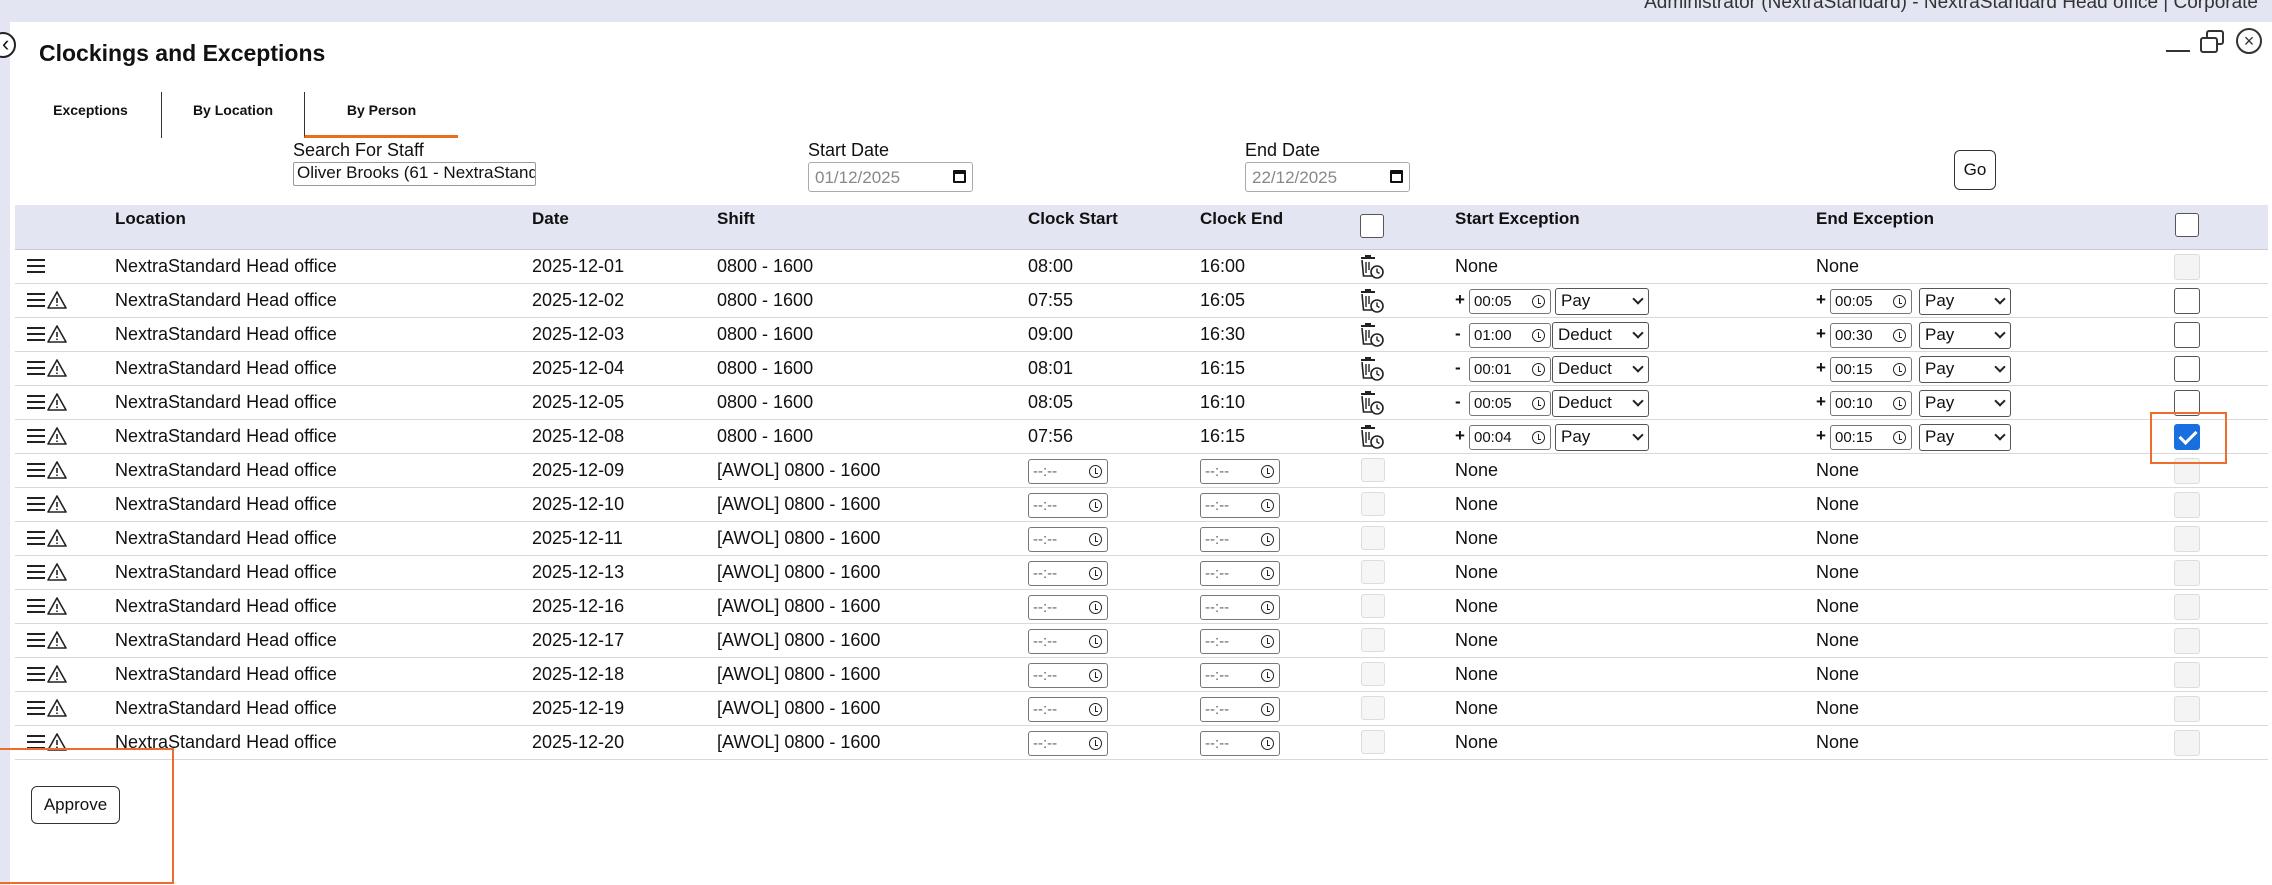 The width and height of the screenshot is (2272, 885). Describe the element at coordinates (233, 115) in the screenshot. I see `tab-by-location: By Location` at that location.